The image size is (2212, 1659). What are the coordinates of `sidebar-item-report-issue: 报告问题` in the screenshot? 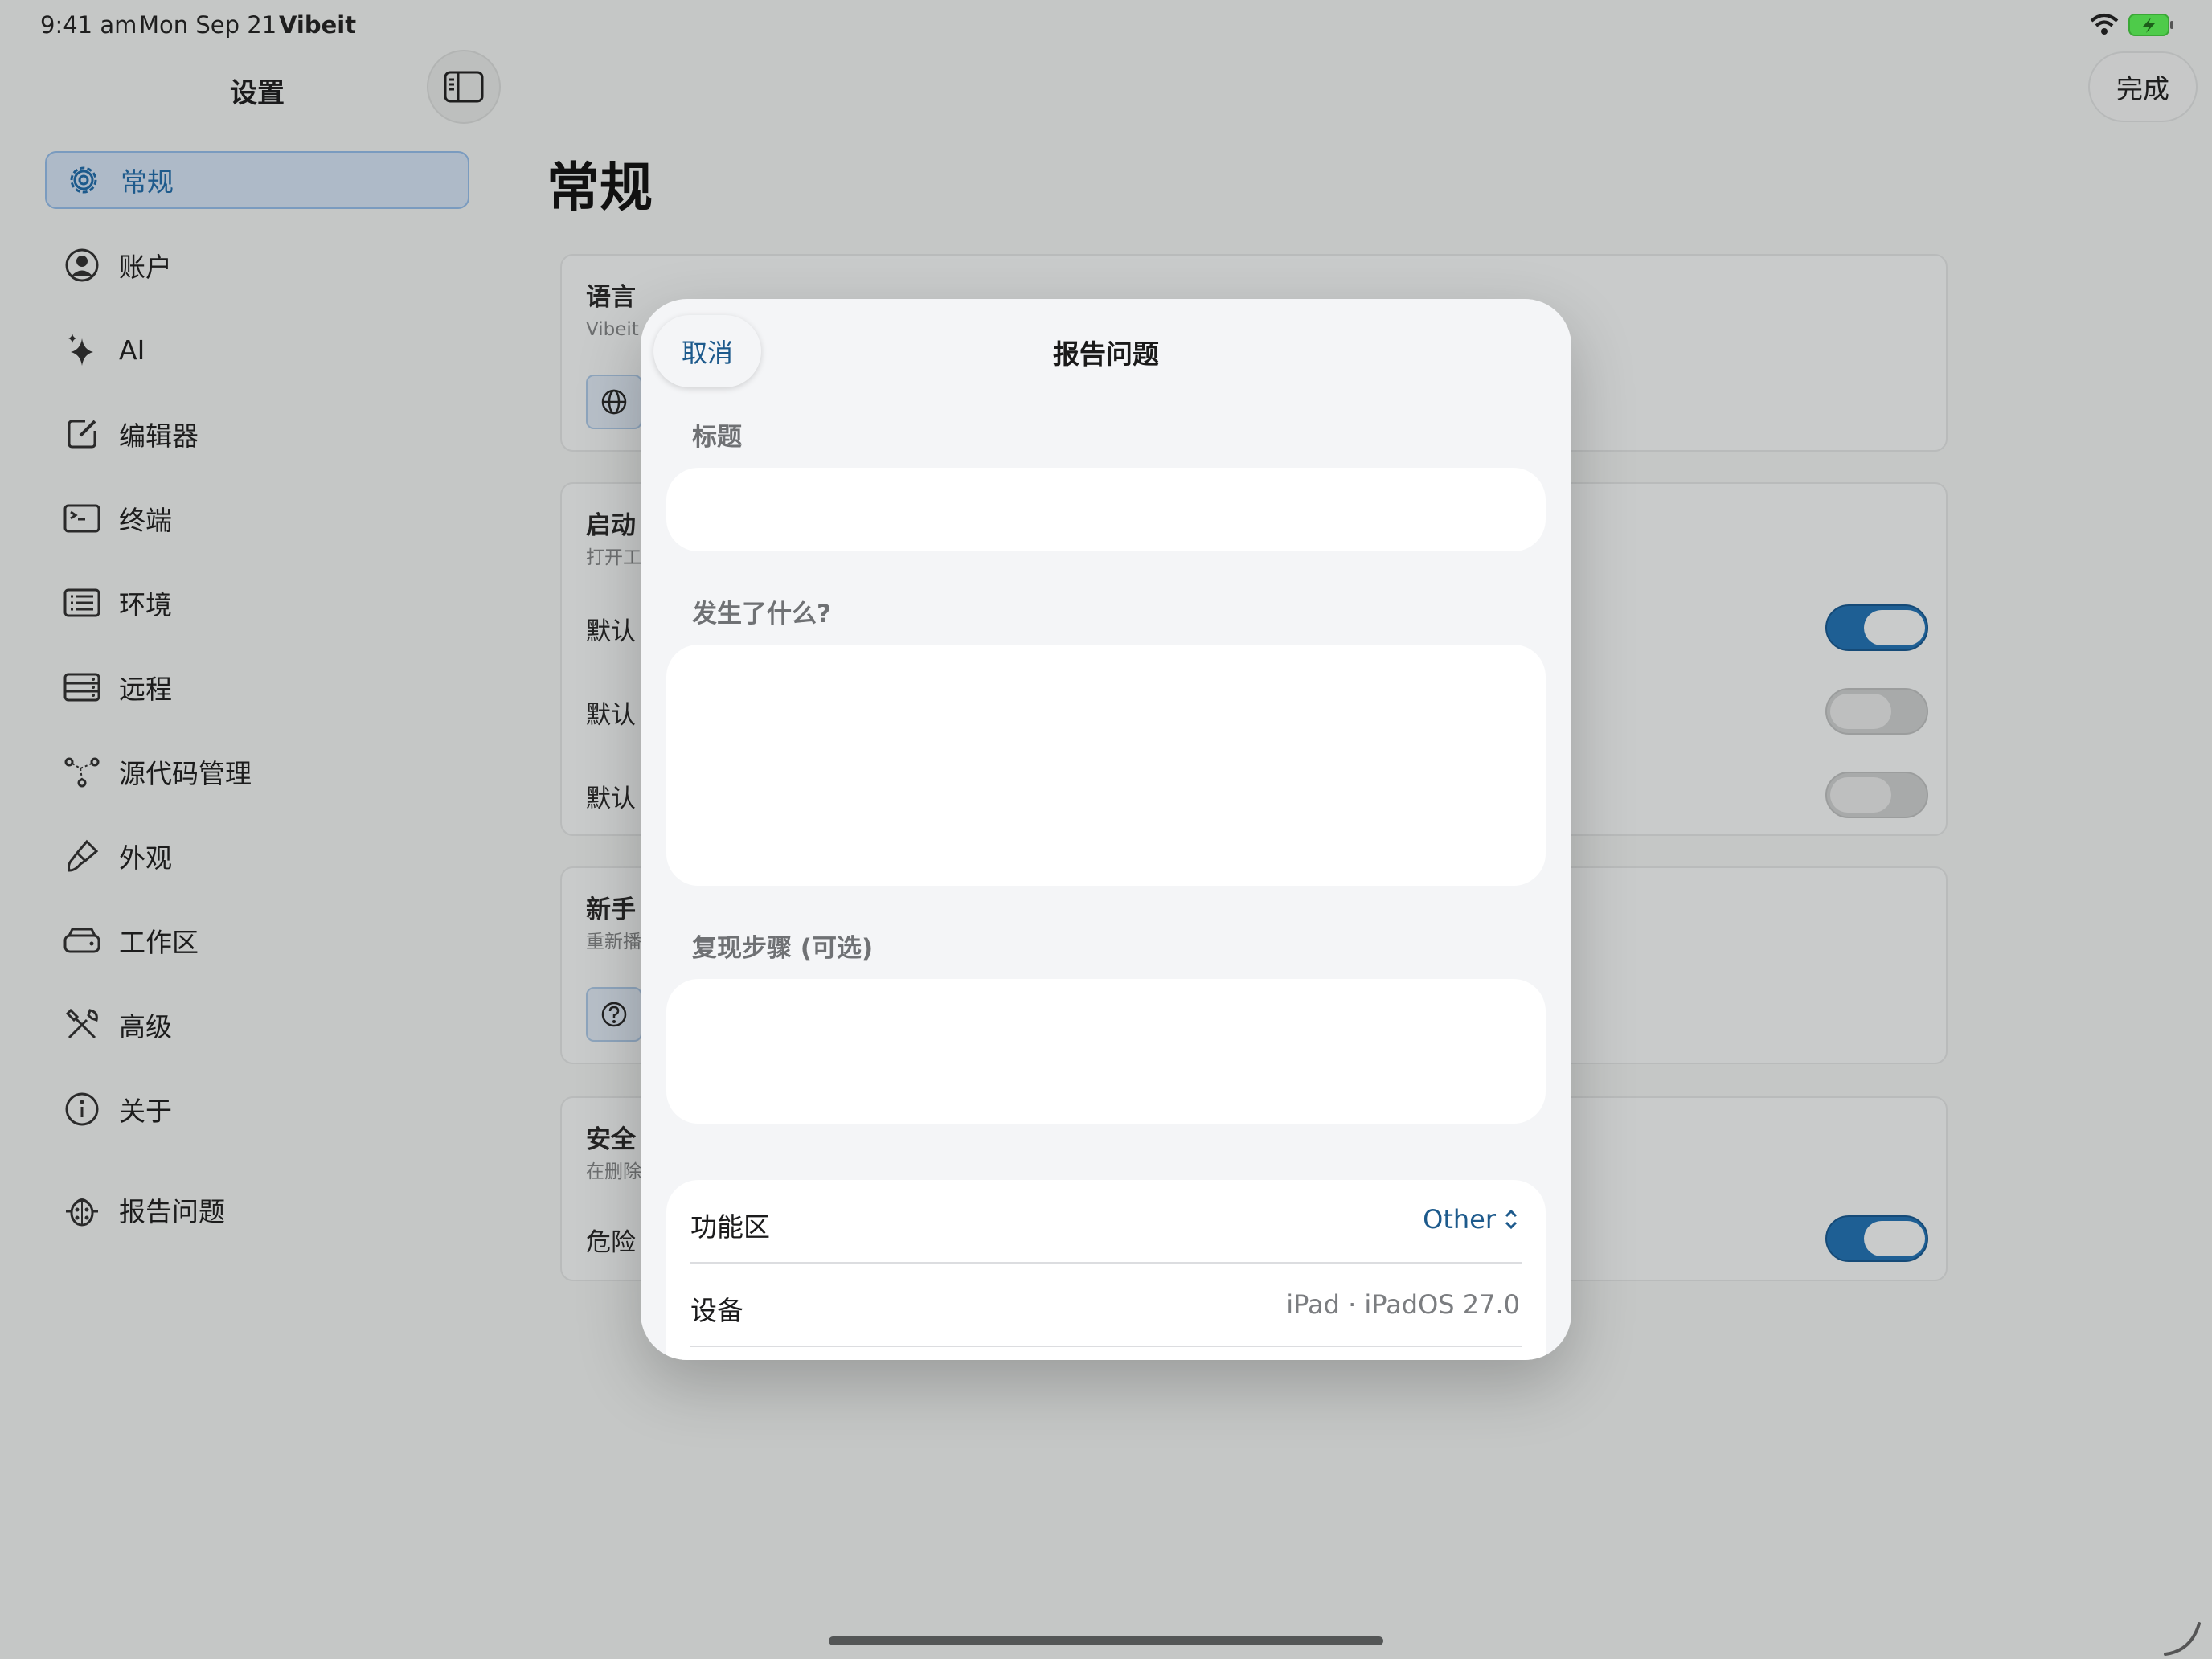 It's located at (257, 1210).